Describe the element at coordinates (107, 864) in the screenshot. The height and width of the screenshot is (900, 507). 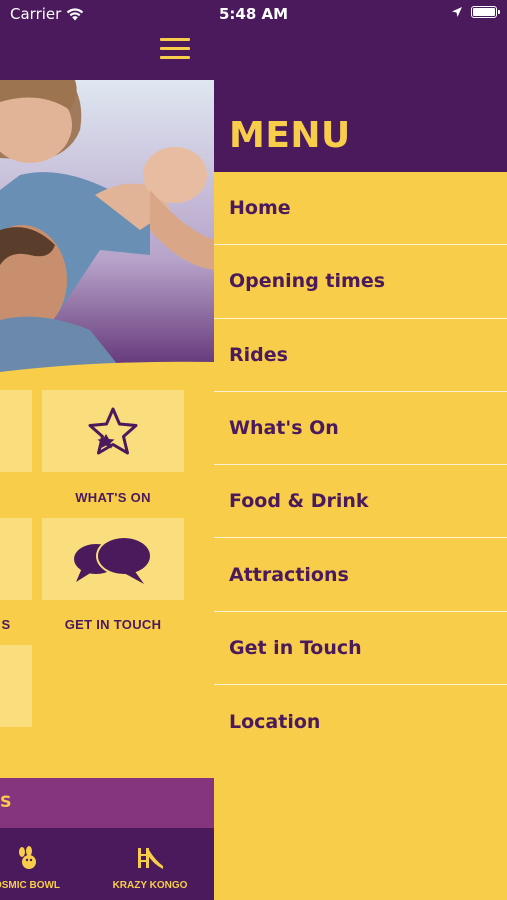
I see `bottom-tab-bar: OSMIC BOWL KRAZY KONGO` at that location.